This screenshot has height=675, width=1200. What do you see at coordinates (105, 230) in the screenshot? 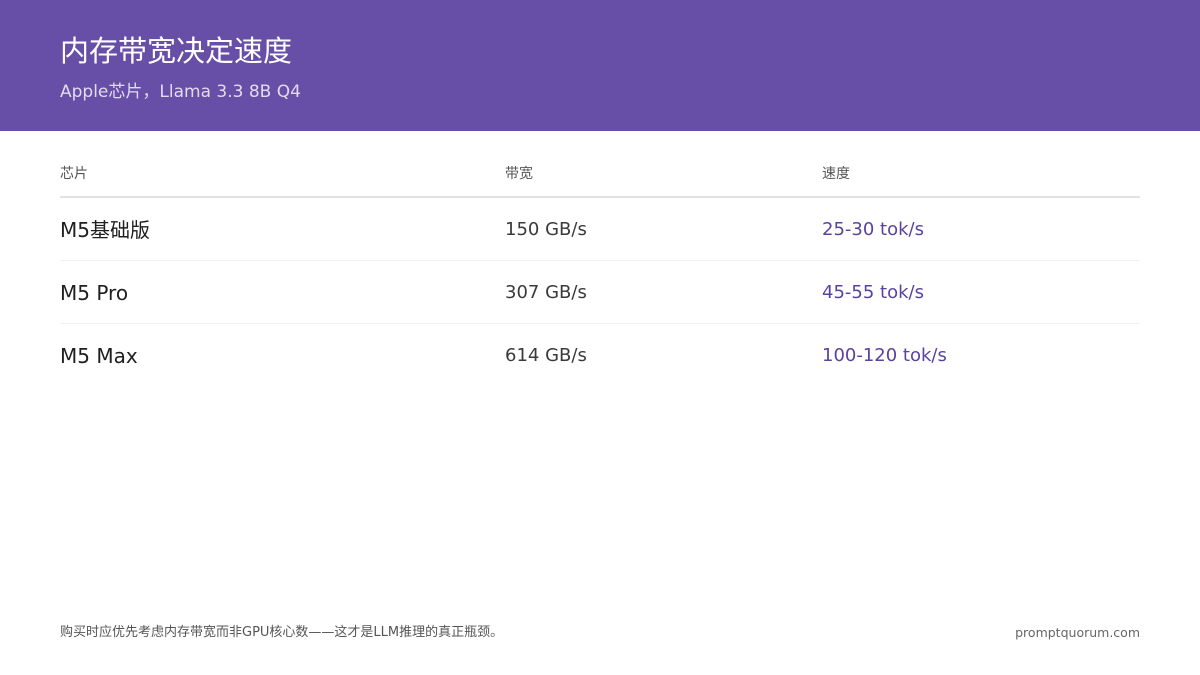
I see `chip-cell: M5基础版` at bounding box center [105, 230].